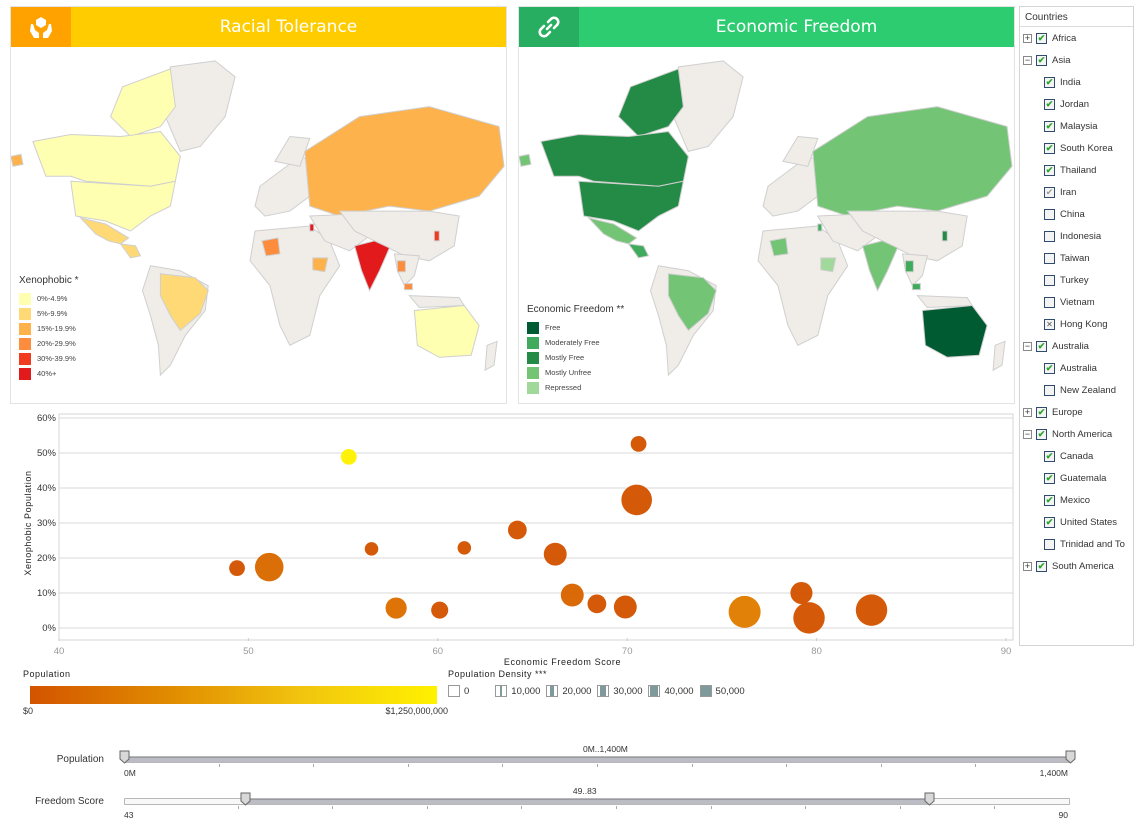 Image resolution: width=1144 pixels, height=830 pixels. What do you see at coordinates (1076, 456) in the screenshot?
I see `tree-country-row: ✔ Canada` at bounding box center [1076, 456].